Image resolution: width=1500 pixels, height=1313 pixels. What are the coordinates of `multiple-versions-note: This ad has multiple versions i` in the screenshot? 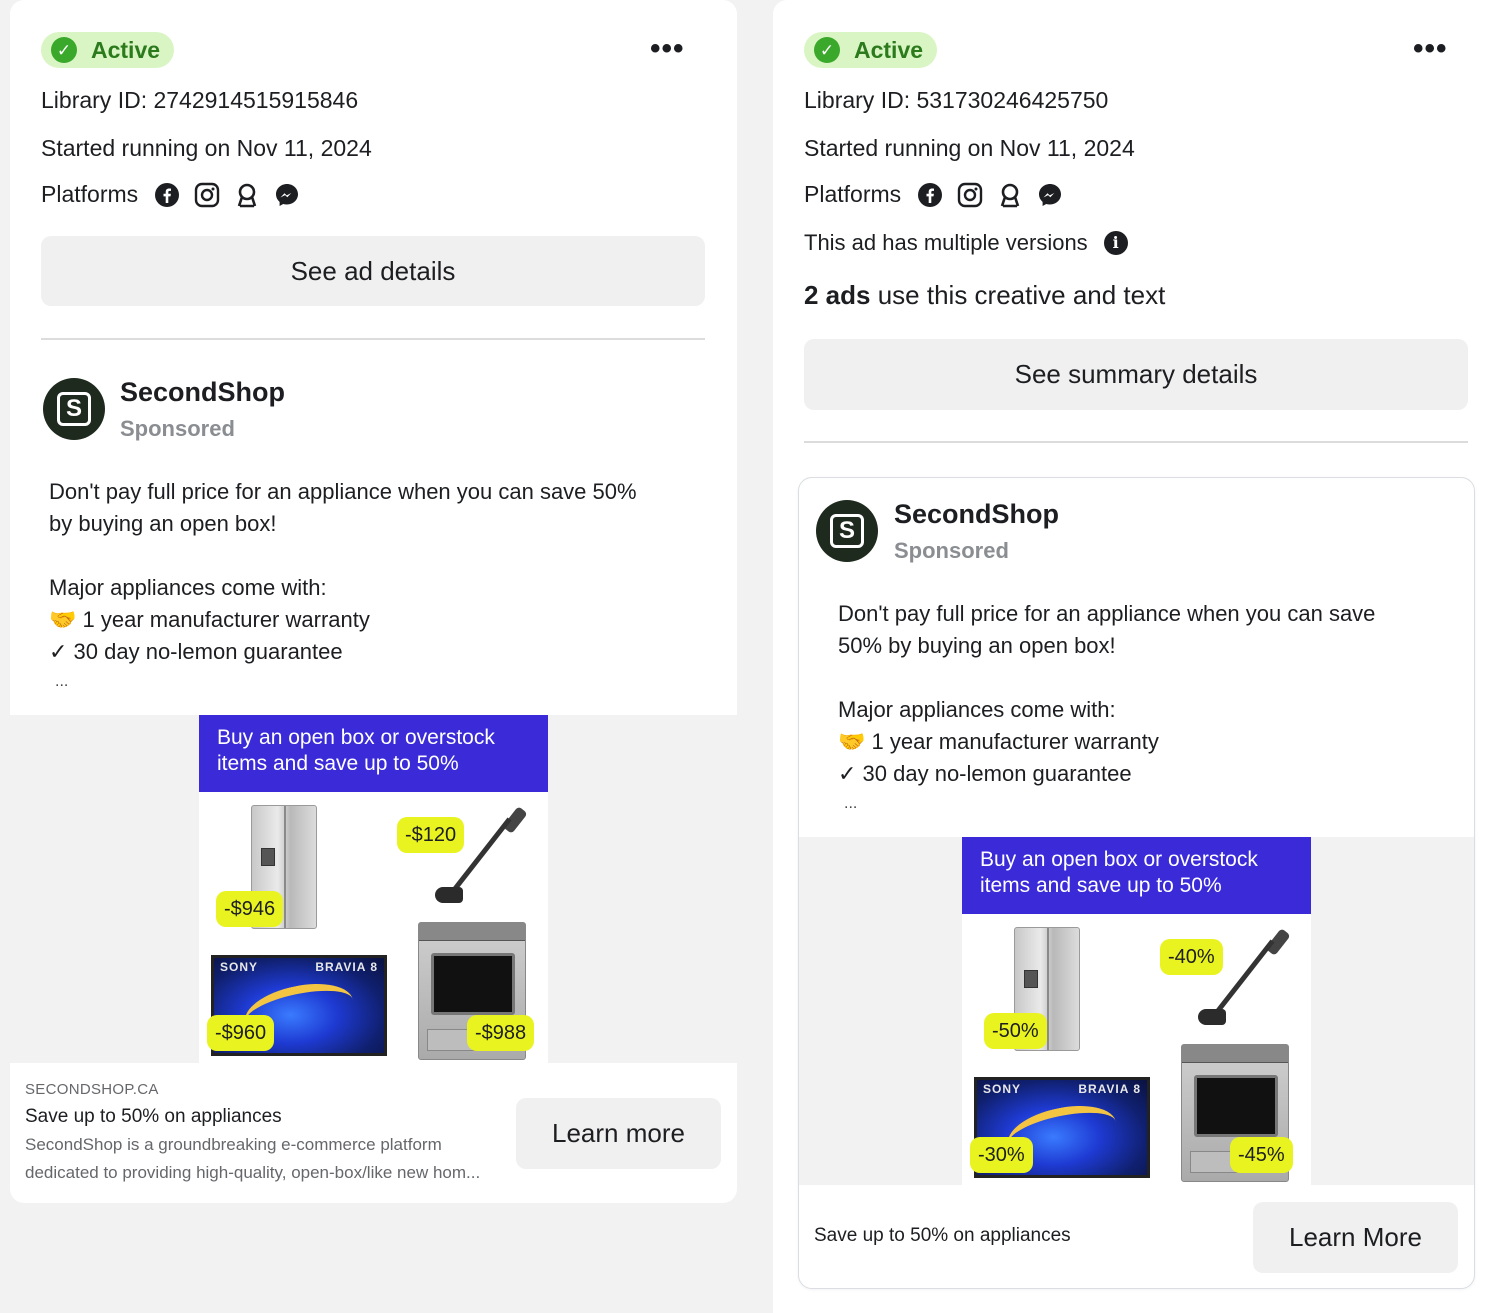 It's located at (966, 243).